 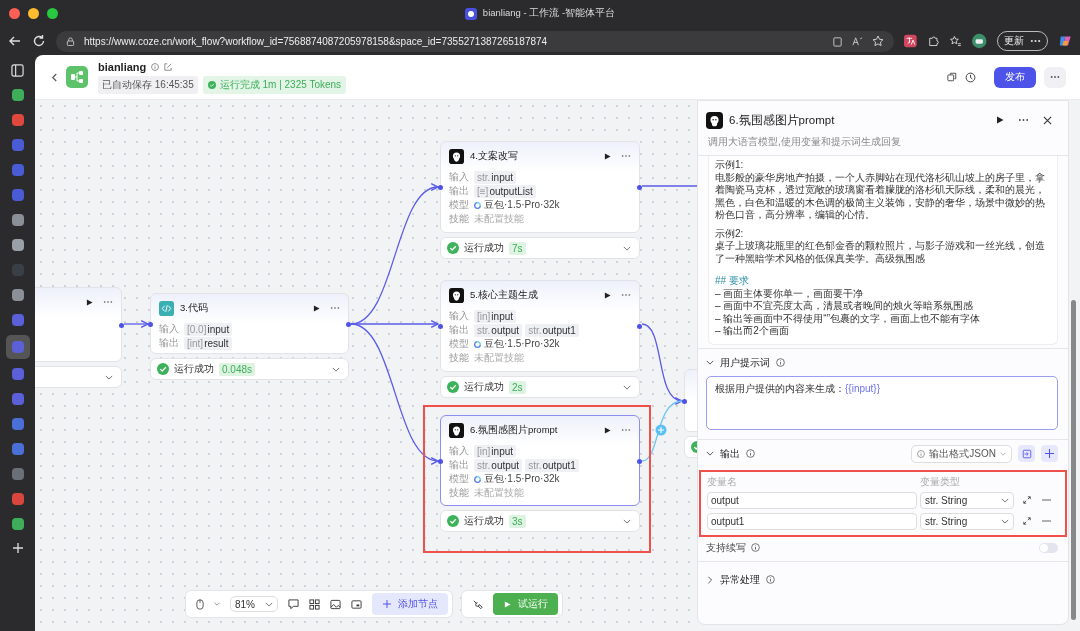 I want to click on field-label: 模型, so click(x=459, y=205).